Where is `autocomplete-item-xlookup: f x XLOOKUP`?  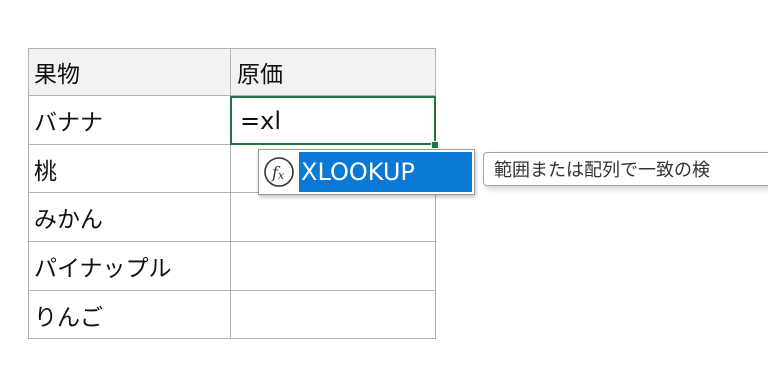 autocomplete-item-xlookup: f x XLOOKUP is located at coordinates (366, 172).